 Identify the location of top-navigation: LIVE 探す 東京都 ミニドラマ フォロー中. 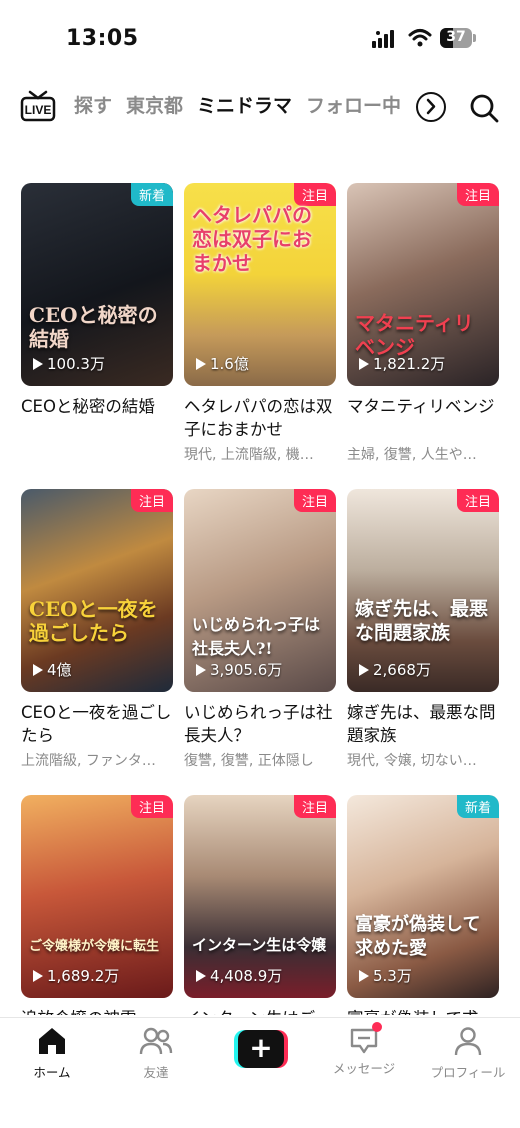
(260, 109).